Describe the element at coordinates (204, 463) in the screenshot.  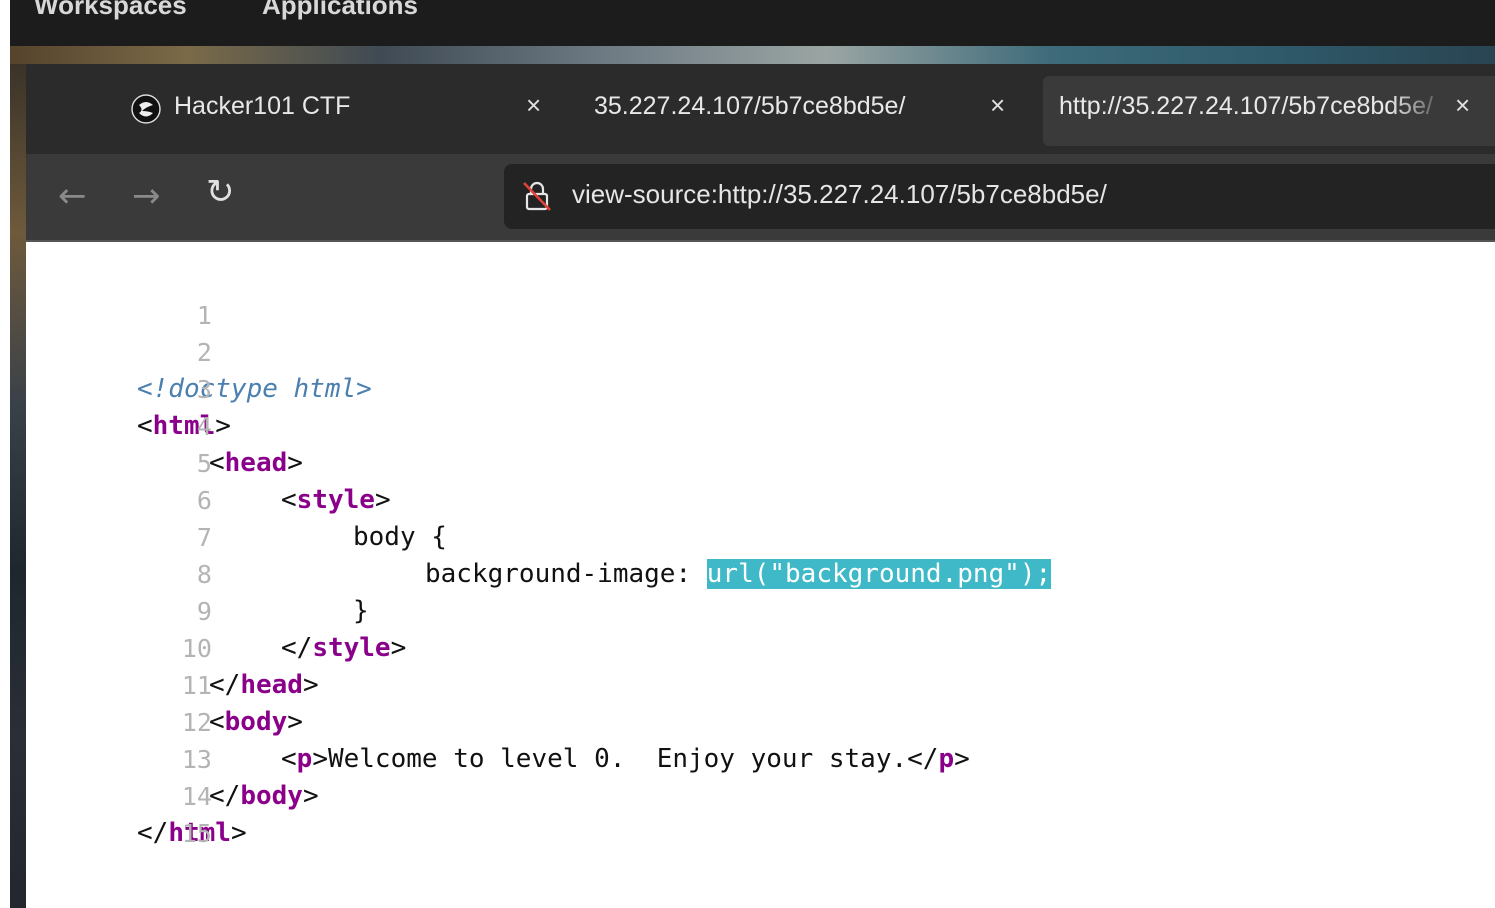
I see `line-number: 5` at that location.